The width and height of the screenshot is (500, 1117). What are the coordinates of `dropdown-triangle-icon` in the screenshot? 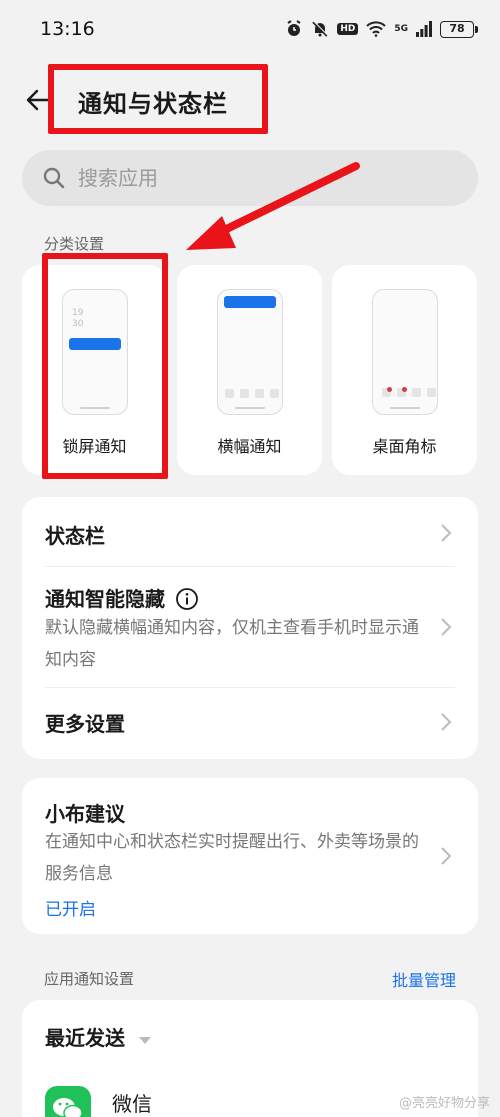 It's located at (144, 1040).